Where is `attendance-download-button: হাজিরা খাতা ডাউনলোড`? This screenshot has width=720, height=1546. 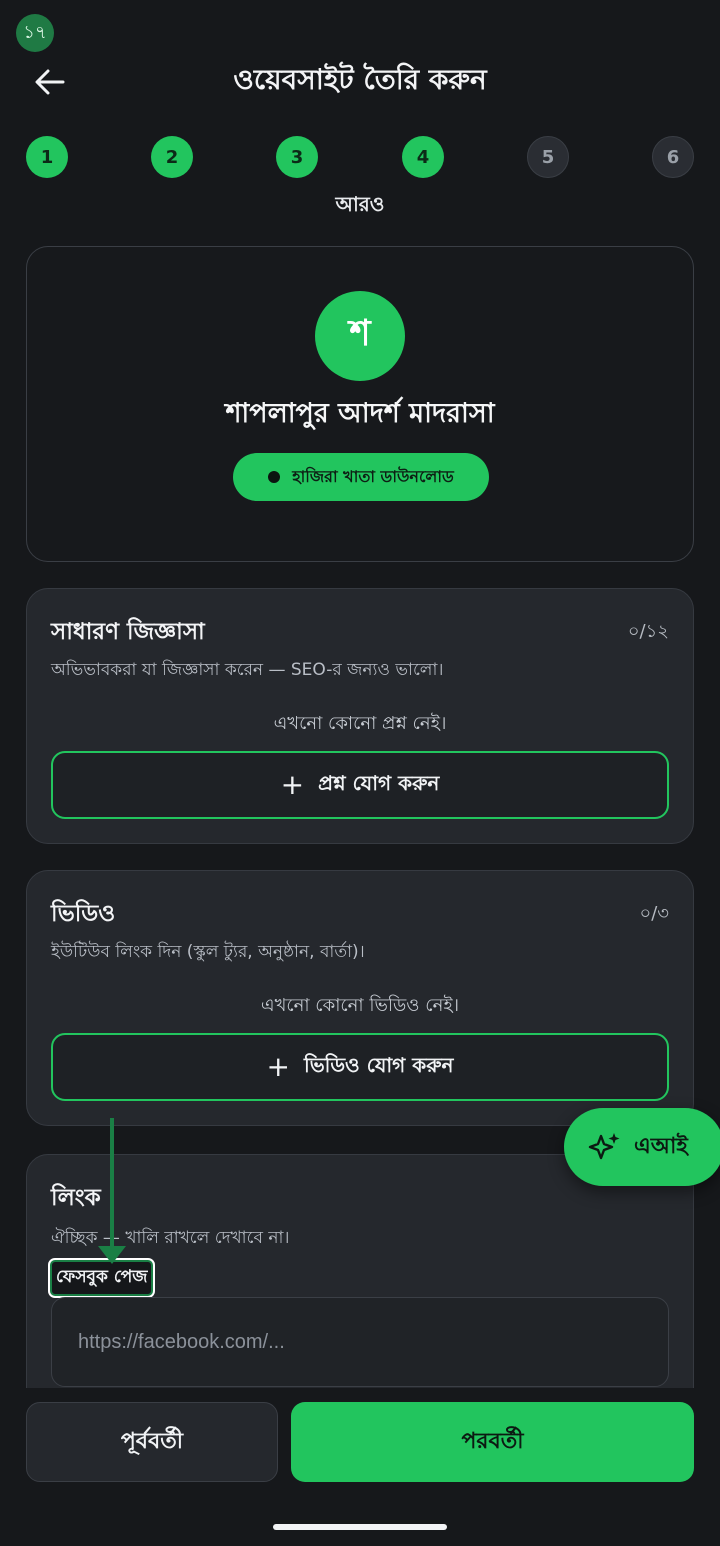
attendance-download-button: হাজিরা খাতা ডাউনলোড is located at coordinates (361, 477).